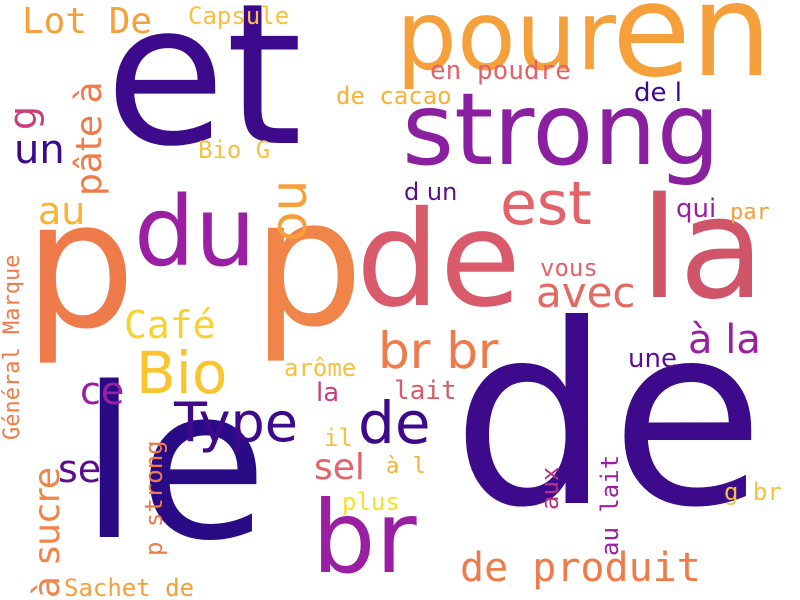 This screenshot has height=600, width=800. What do you see at coordinates (170, 325) in the screenshot?
I see `word-cafe: Café` at bounding box center [170, 325].